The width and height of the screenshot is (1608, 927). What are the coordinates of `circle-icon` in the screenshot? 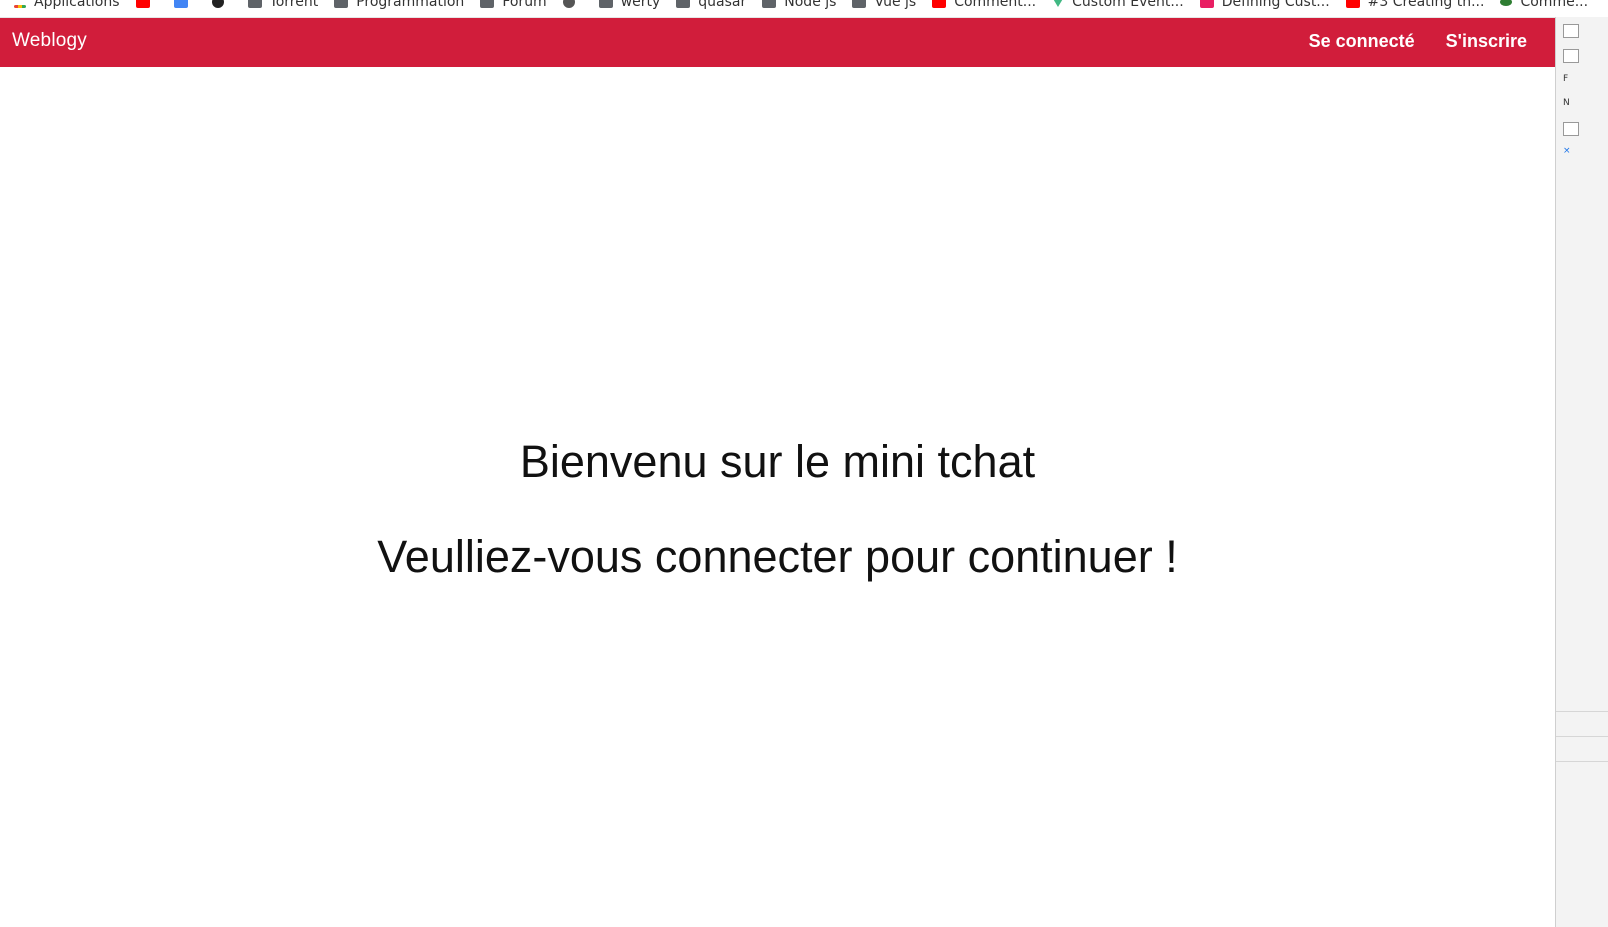 It's located at (217, 4).